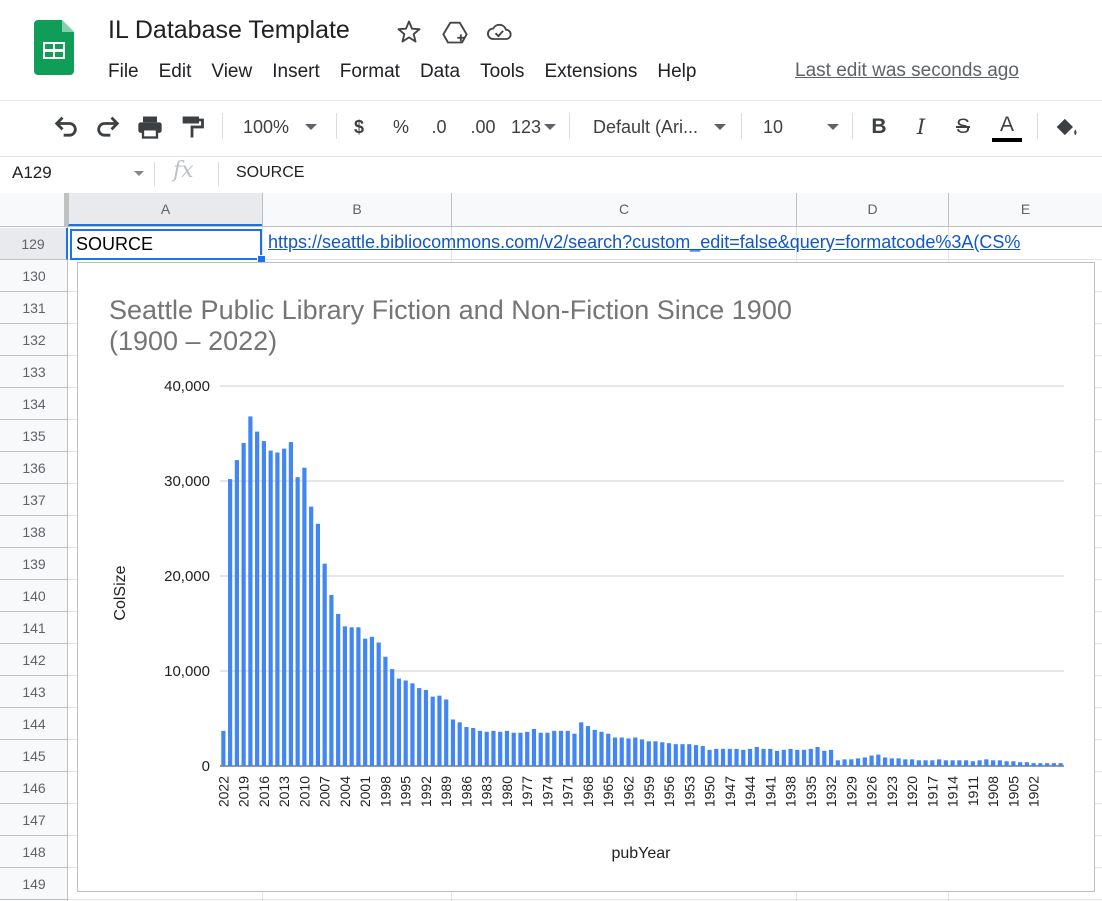  I want to click on bold-button: B, so click(879, 127).